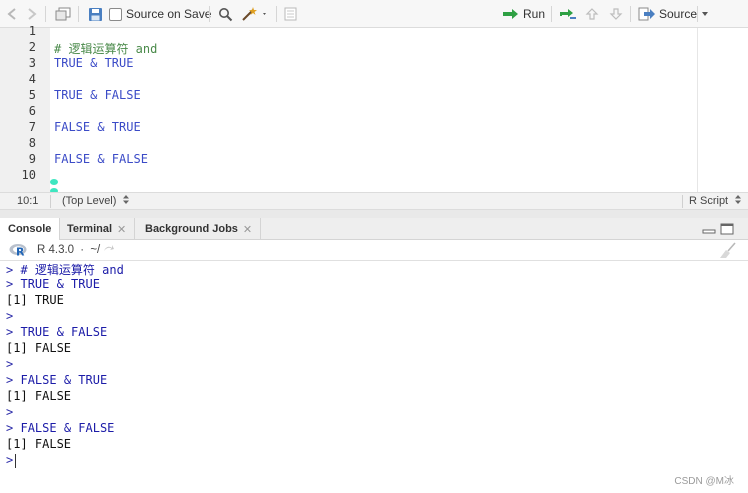  Describe the element at coordinates (32, 127) in the screenshot. I see `line-number: 7` at that location.